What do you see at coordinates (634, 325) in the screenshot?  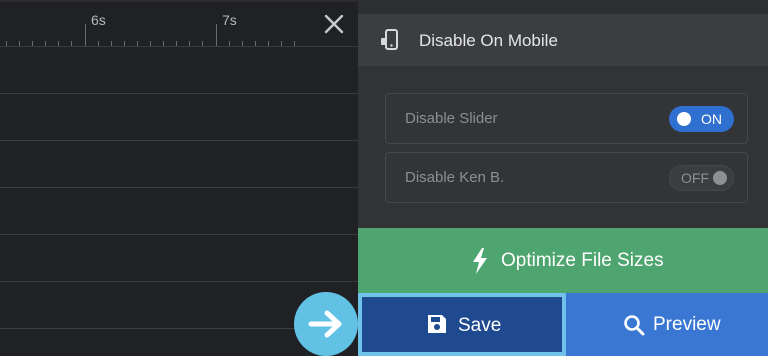 I see `search-icon` at bounding box center [634, 325].